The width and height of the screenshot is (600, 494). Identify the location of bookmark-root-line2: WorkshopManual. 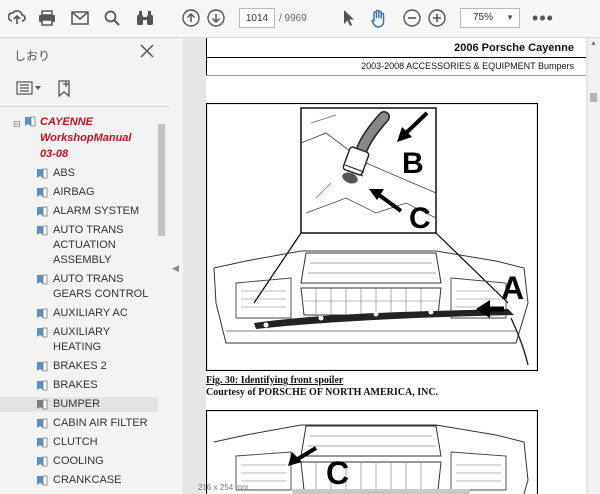
(86, 138).